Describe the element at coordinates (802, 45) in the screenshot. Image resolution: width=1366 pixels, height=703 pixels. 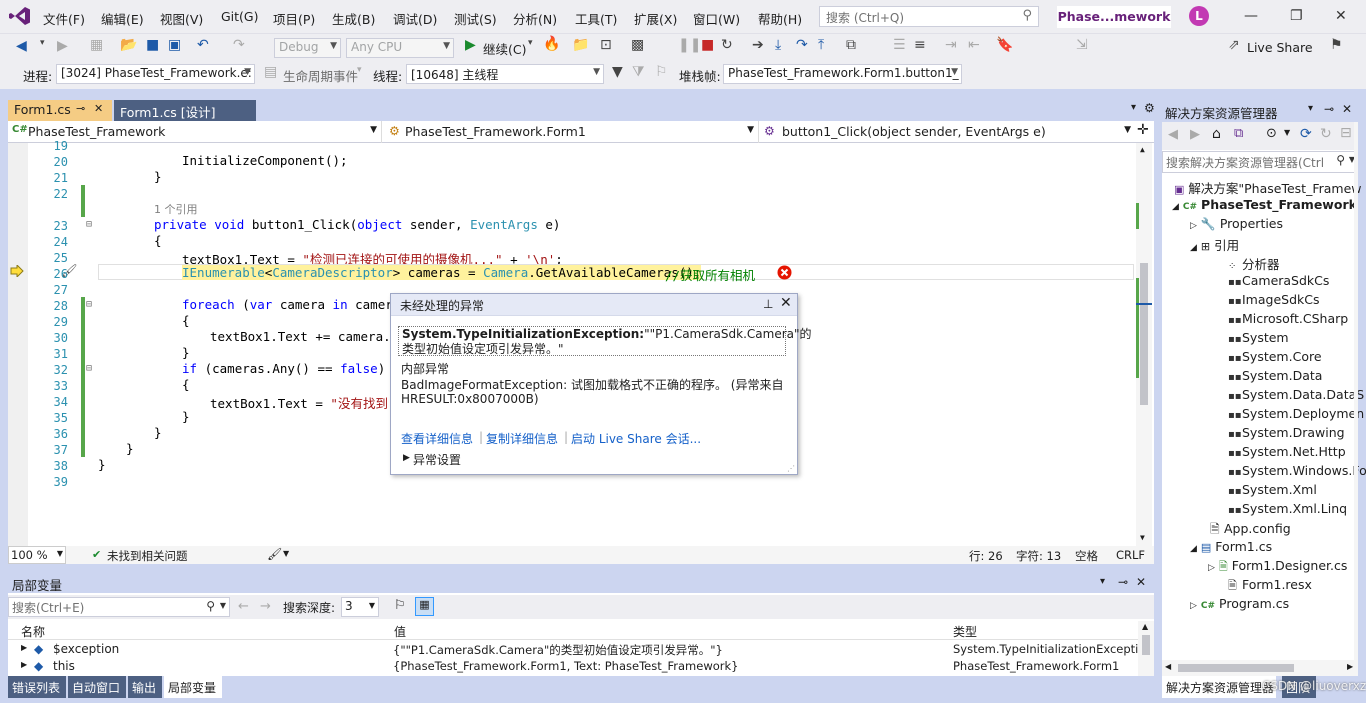
I see `step-over-icon: ↷` at that location.